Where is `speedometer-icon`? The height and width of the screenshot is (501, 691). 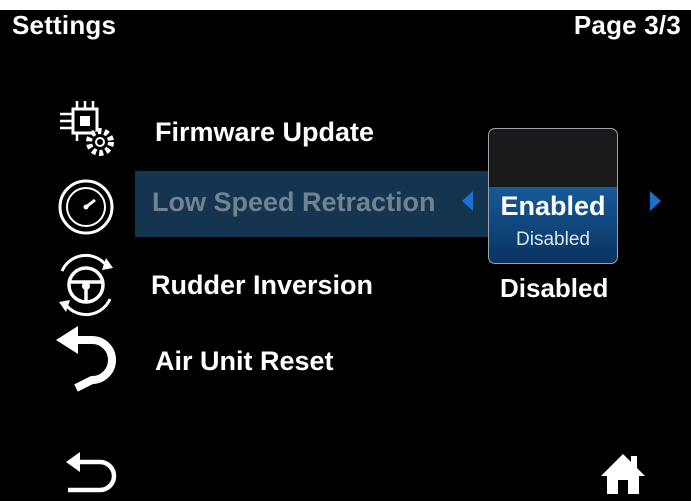 speedometer-icon is located at coordinates (86, 207).